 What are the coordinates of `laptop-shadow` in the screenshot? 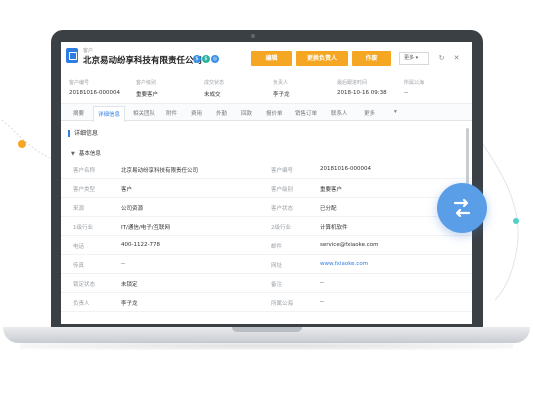 It's located at (266, 346).